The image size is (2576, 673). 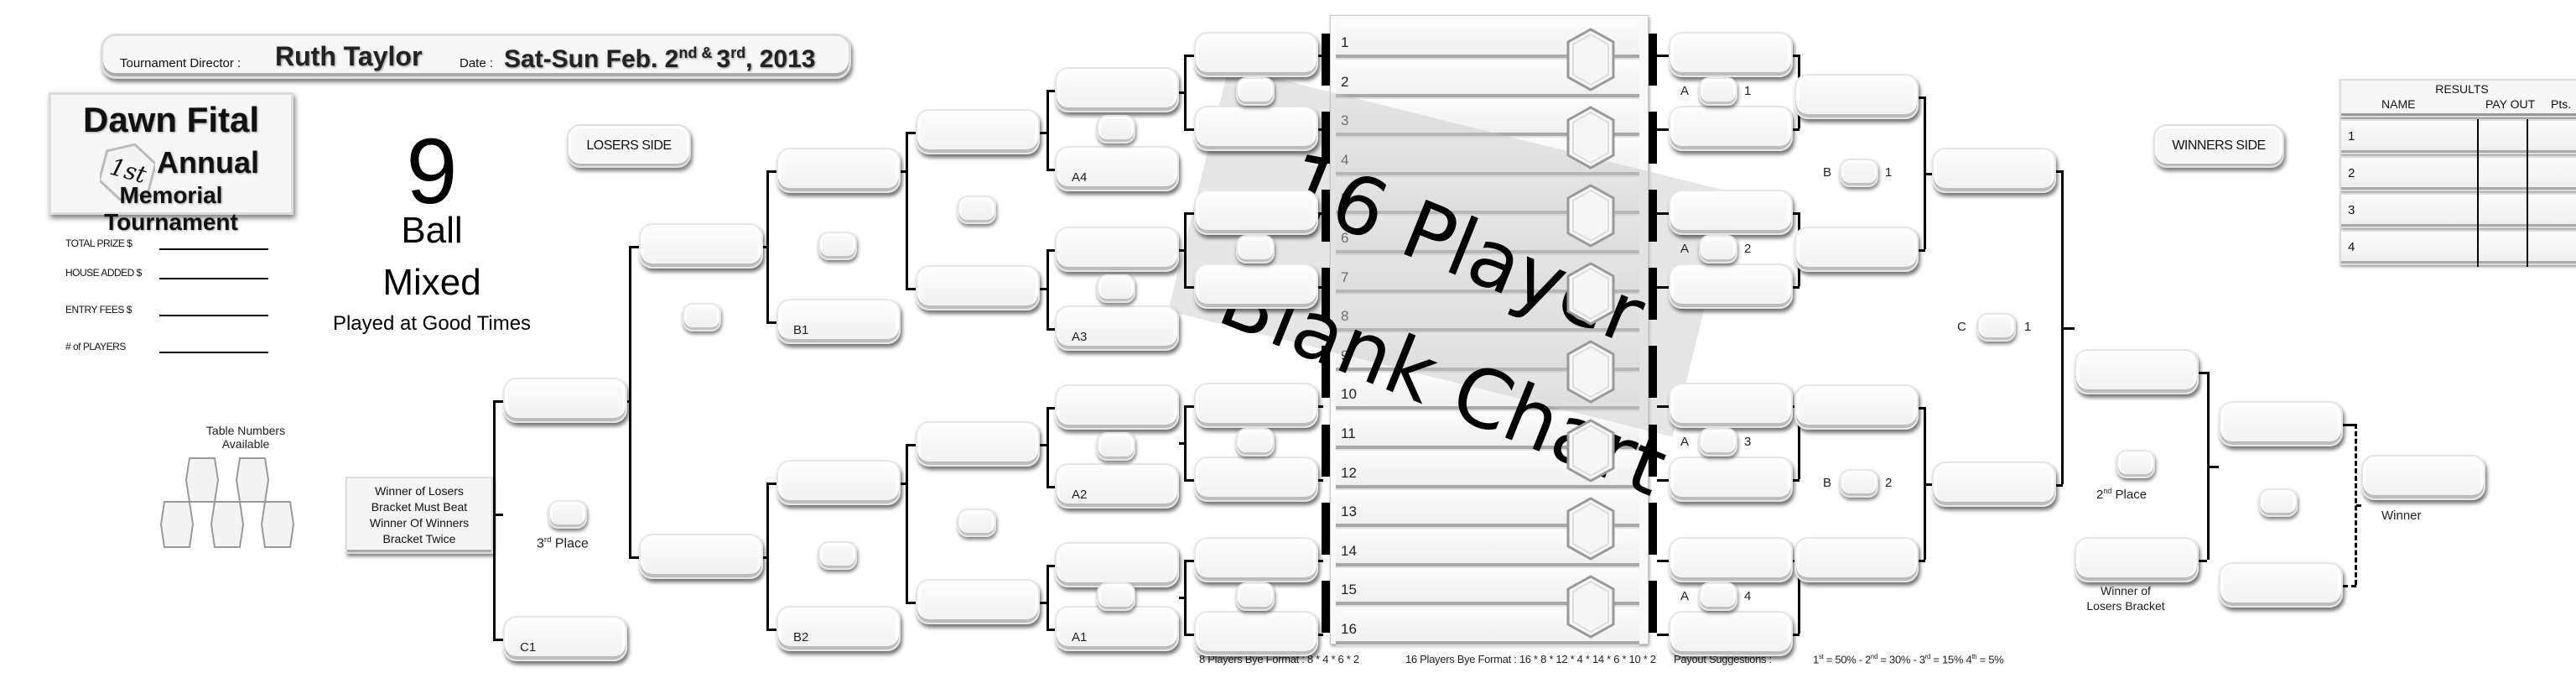 What do you see at coordinates (567, 514) in the screenshot?
I see `third-place-score` at bounding box center [567, 514].